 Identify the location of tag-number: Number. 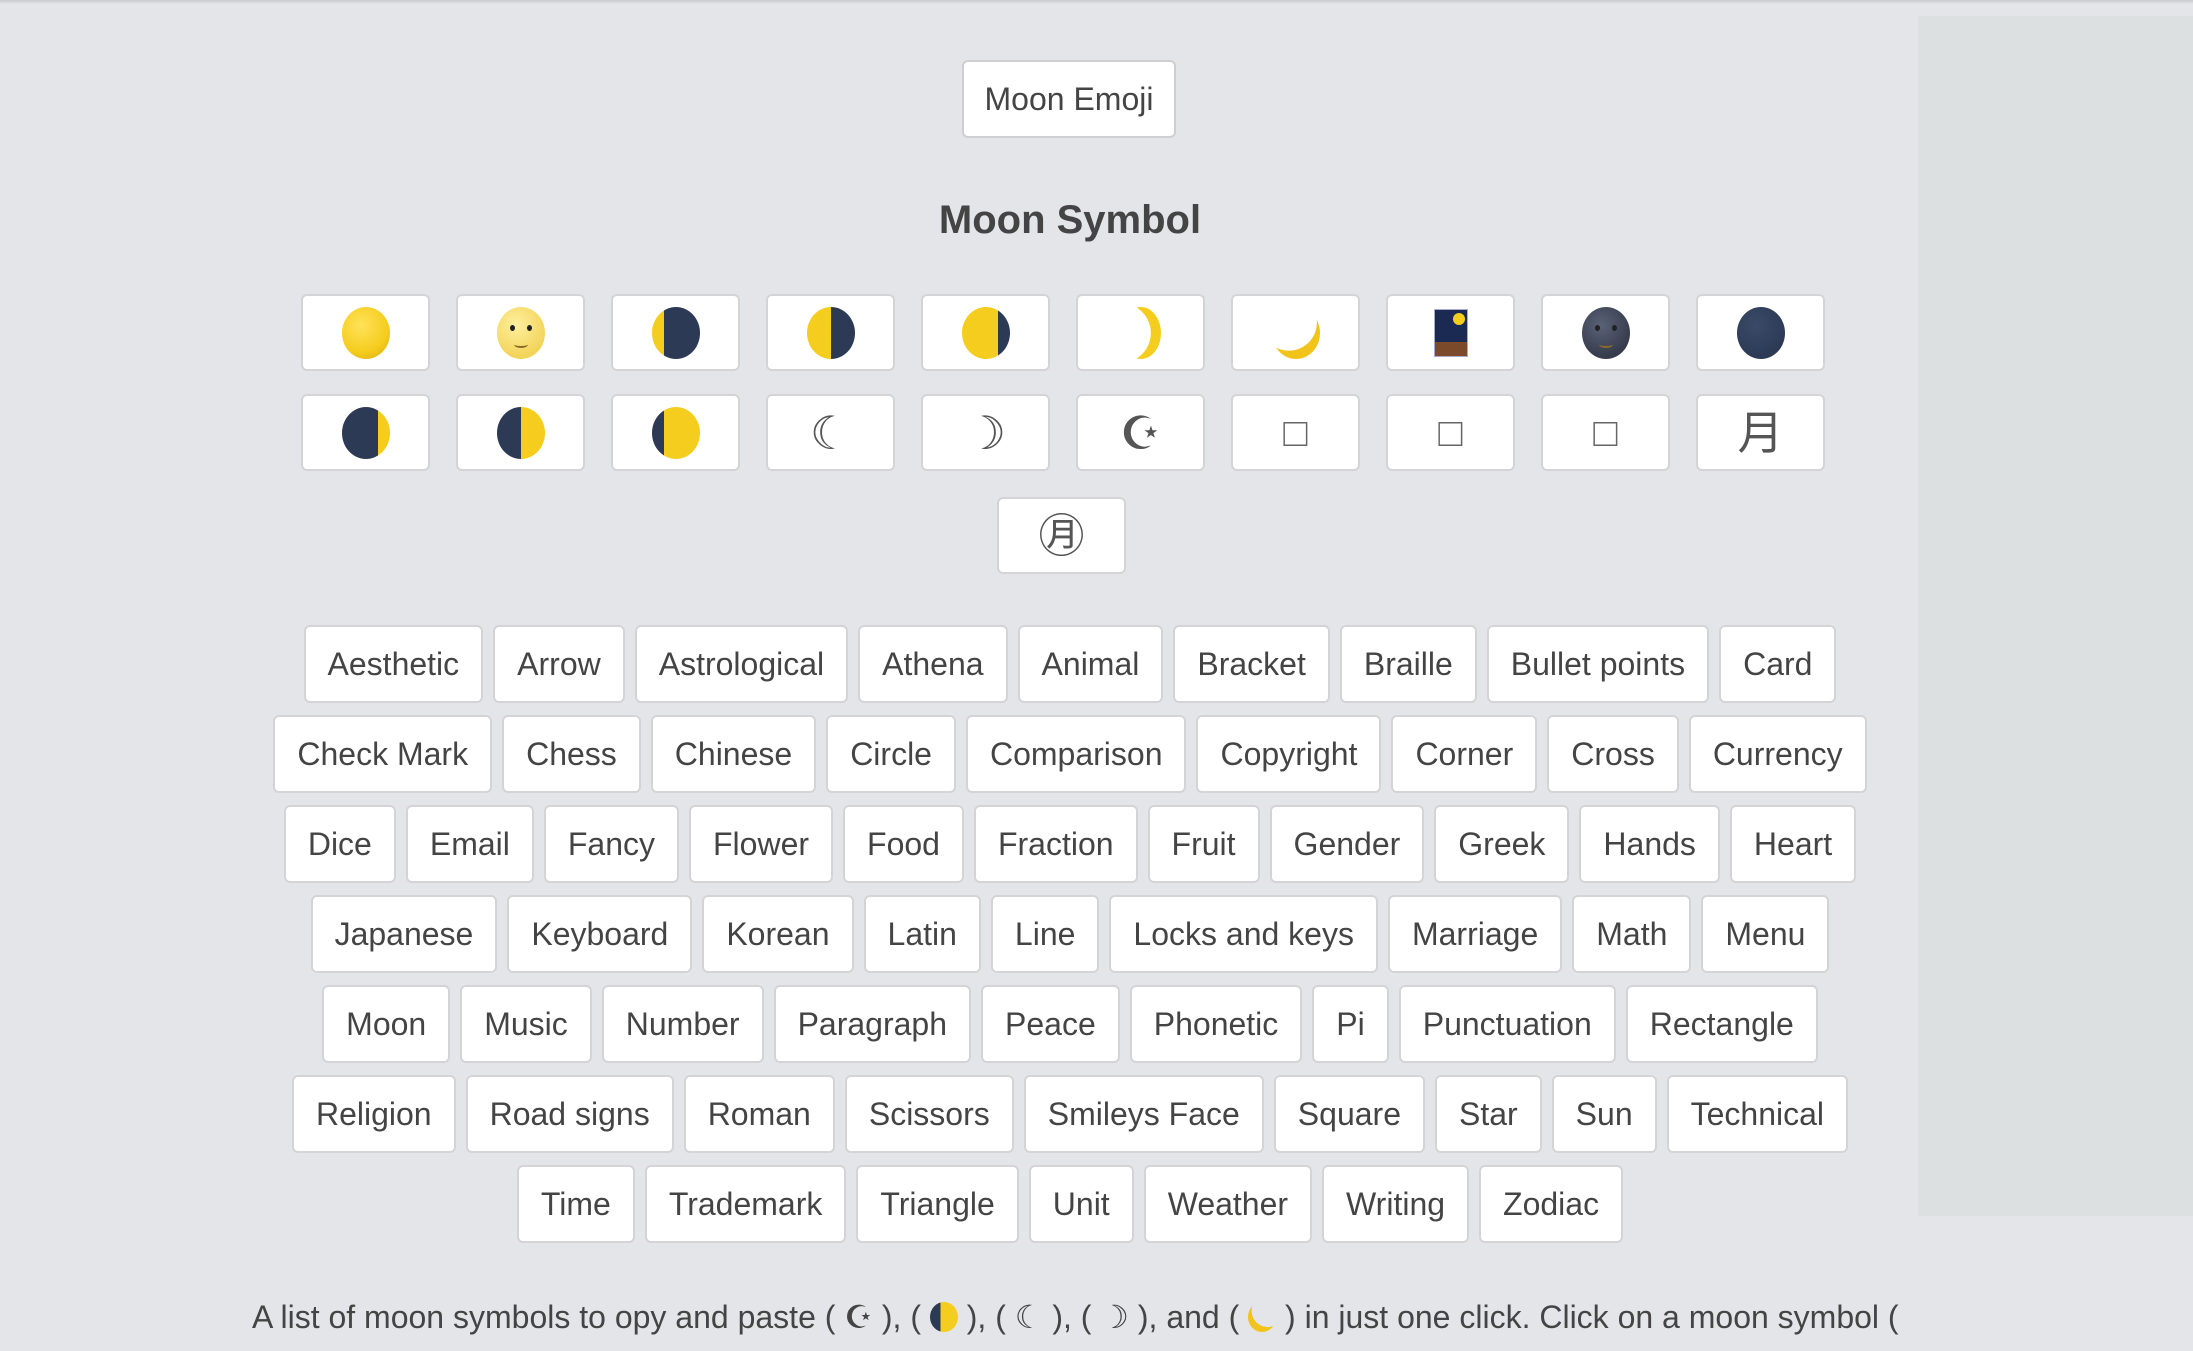
(682, 1024).